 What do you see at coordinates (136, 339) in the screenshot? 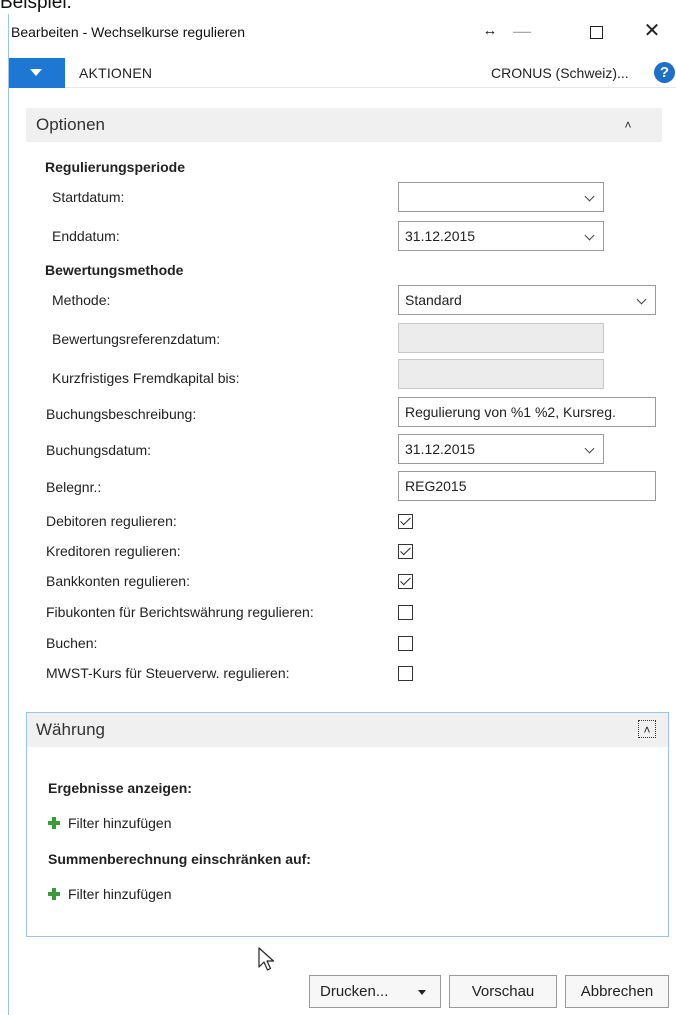
I see `valuation-ref-date-label: Bewertungsreferenzdatum:` at bounding box center [136, 339].